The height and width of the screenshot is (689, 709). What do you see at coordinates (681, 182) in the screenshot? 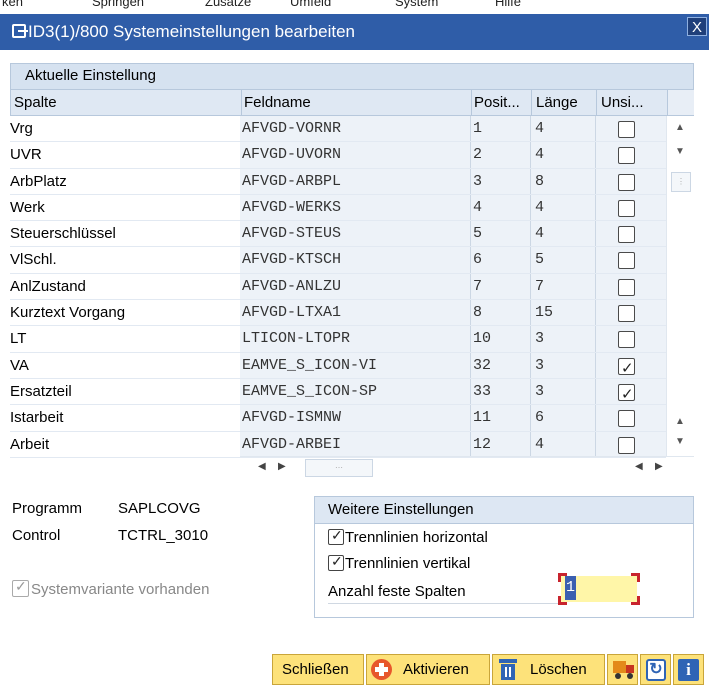
I see `scroll-thumb: ⋮` at bounding box center [681, 182].